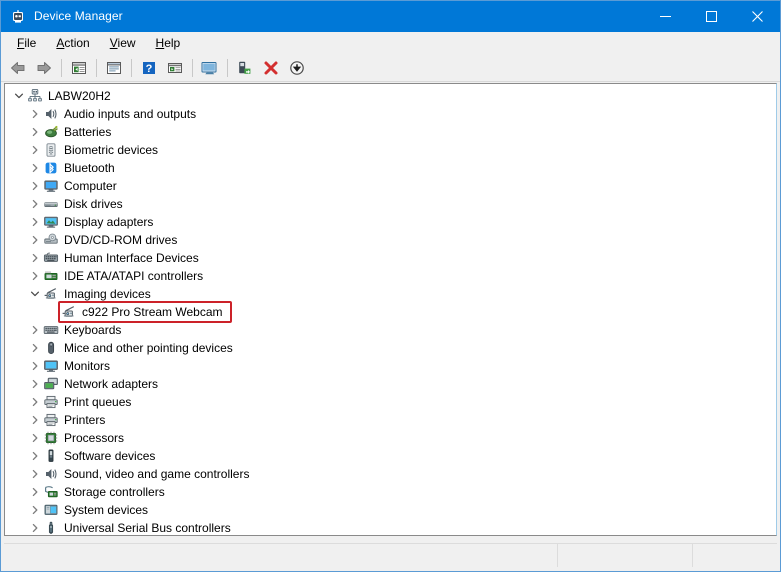 The image size is (781, 572). I want to click on device-manager-icon, so click(18, 17).